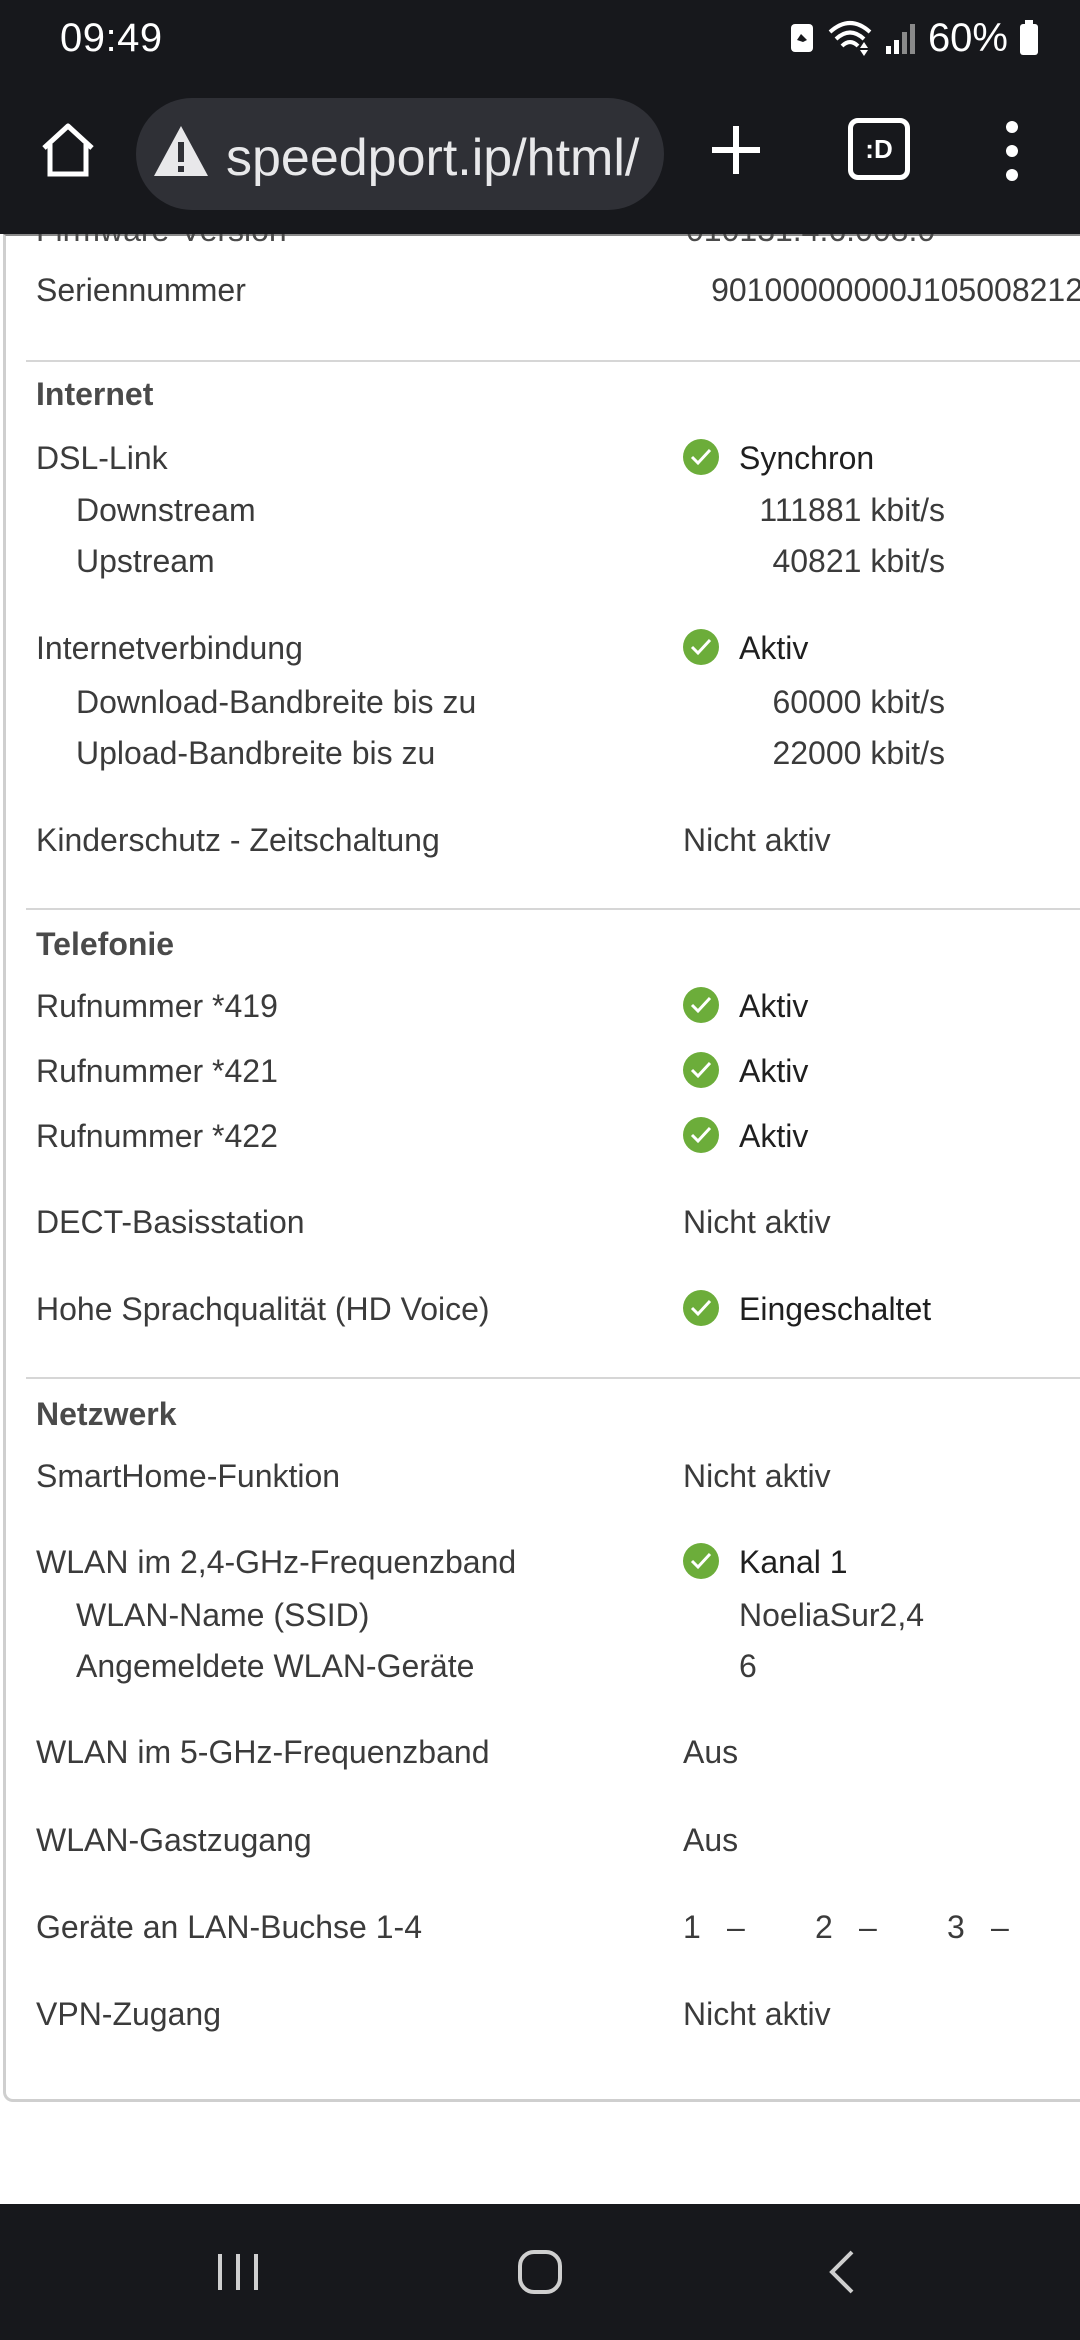 This screenshot has height=2340, width=1080. Describe the element at coordinates (276, 702) in the screenshot. I see `download-bandwidth-label: Download-Bandbreite bis zu` at that location.